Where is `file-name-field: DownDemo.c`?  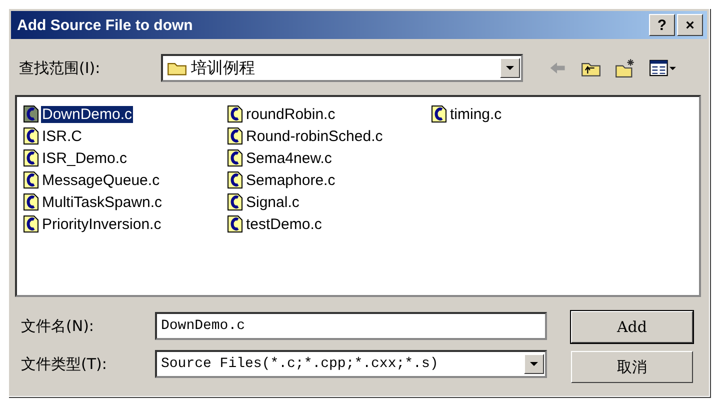 file-name-field: DownDemo.c is located at coordinates (351, 326).